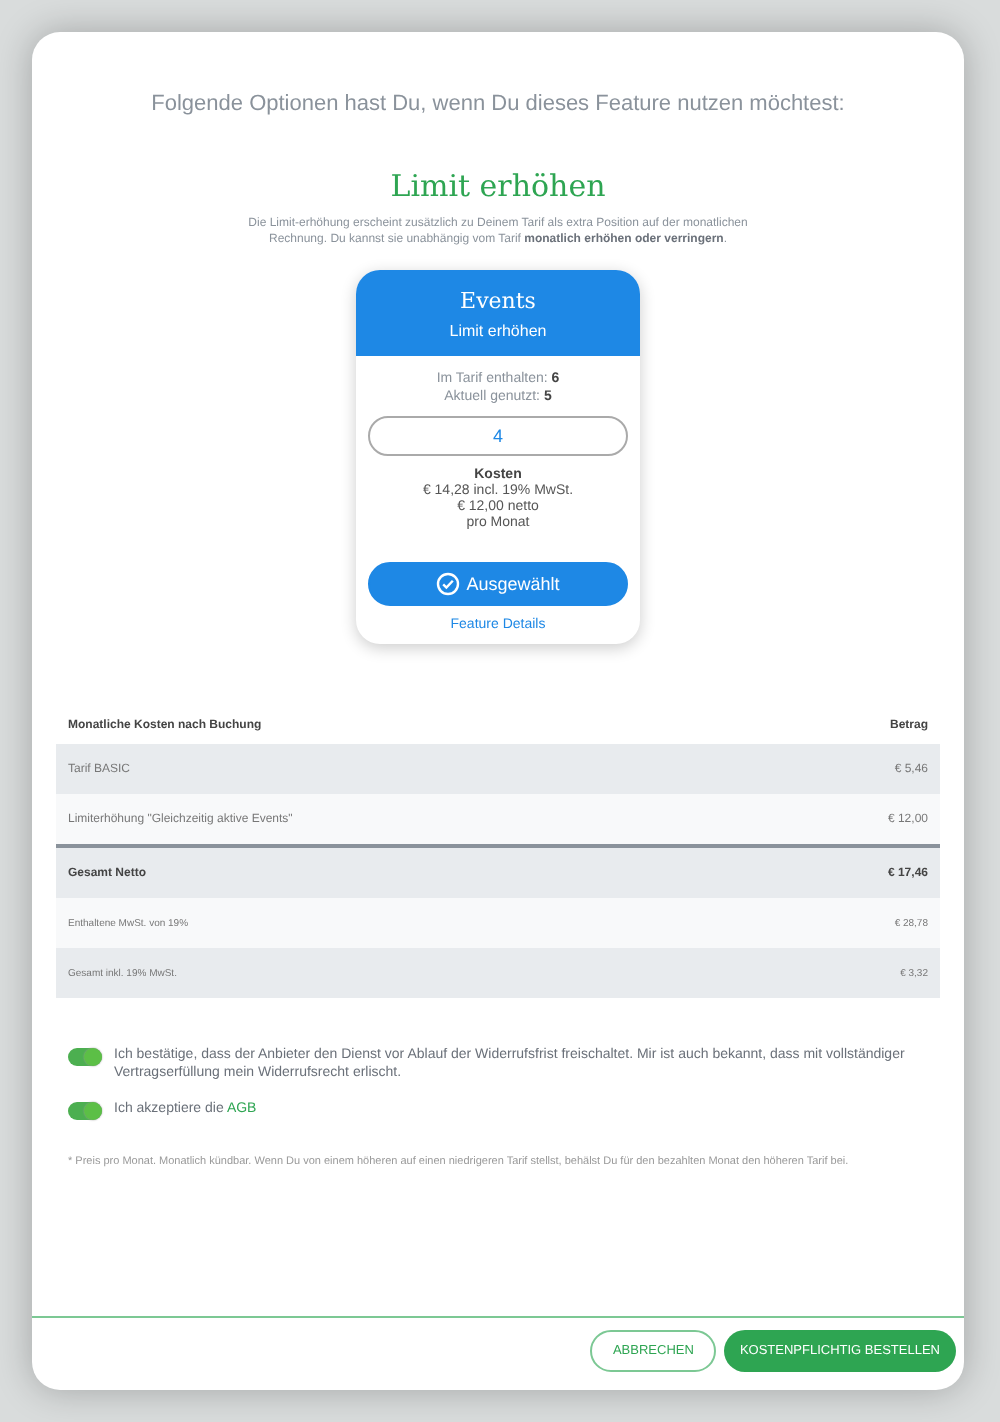 The width and height of the screenshot is (1000, 1422). Describe the element at coordinates (498, 104) in the screenshot. I see `intro-text: Folgende Optionen hast Du, wenn Du dieses Feature nutzen möchtest:` at that location.